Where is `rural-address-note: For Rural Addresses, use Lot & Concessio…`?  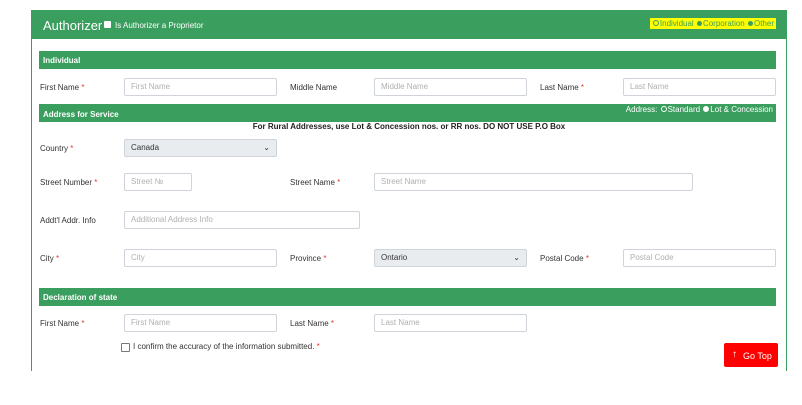
rural-address-note: For Rural Addresses, use Lot & Concessio… is located at coordinates (409, 126).